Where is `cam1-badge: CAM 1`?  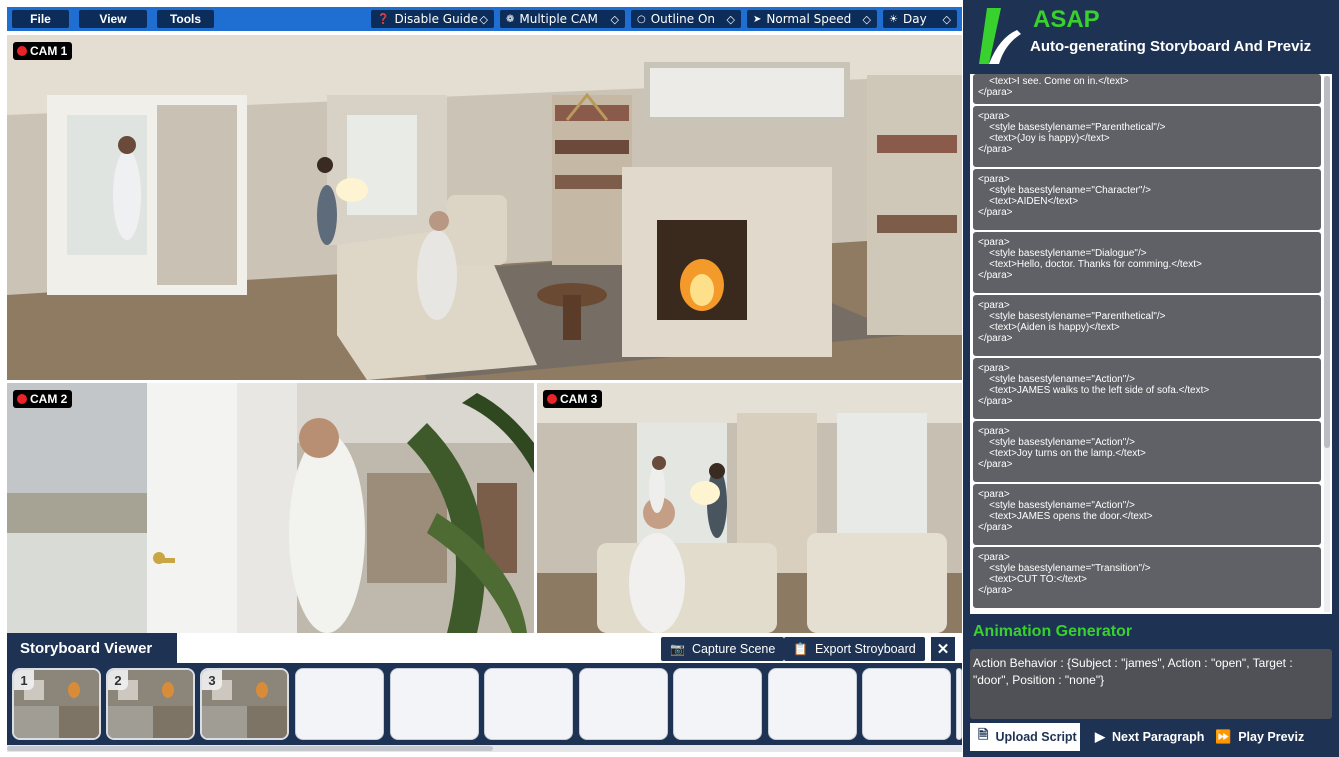
cam1-badge: CAM 1 is located at coordinates (43, 51).